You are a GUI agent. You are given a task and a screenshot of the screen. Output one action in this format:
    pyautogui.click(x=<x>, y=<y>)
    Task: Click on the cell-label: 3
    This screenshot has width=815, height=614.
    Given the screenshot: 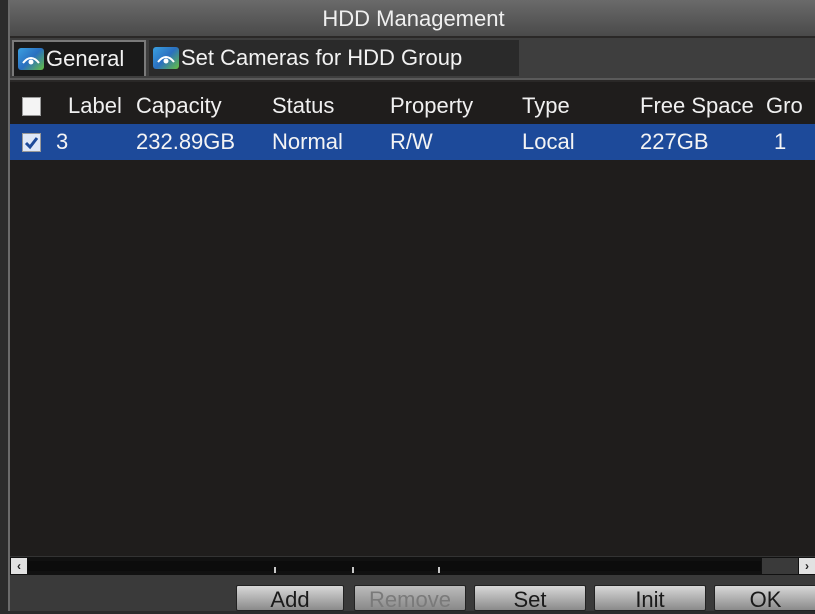 What is the action you would take?
    pyautogui.click(x=62, y=141)
    